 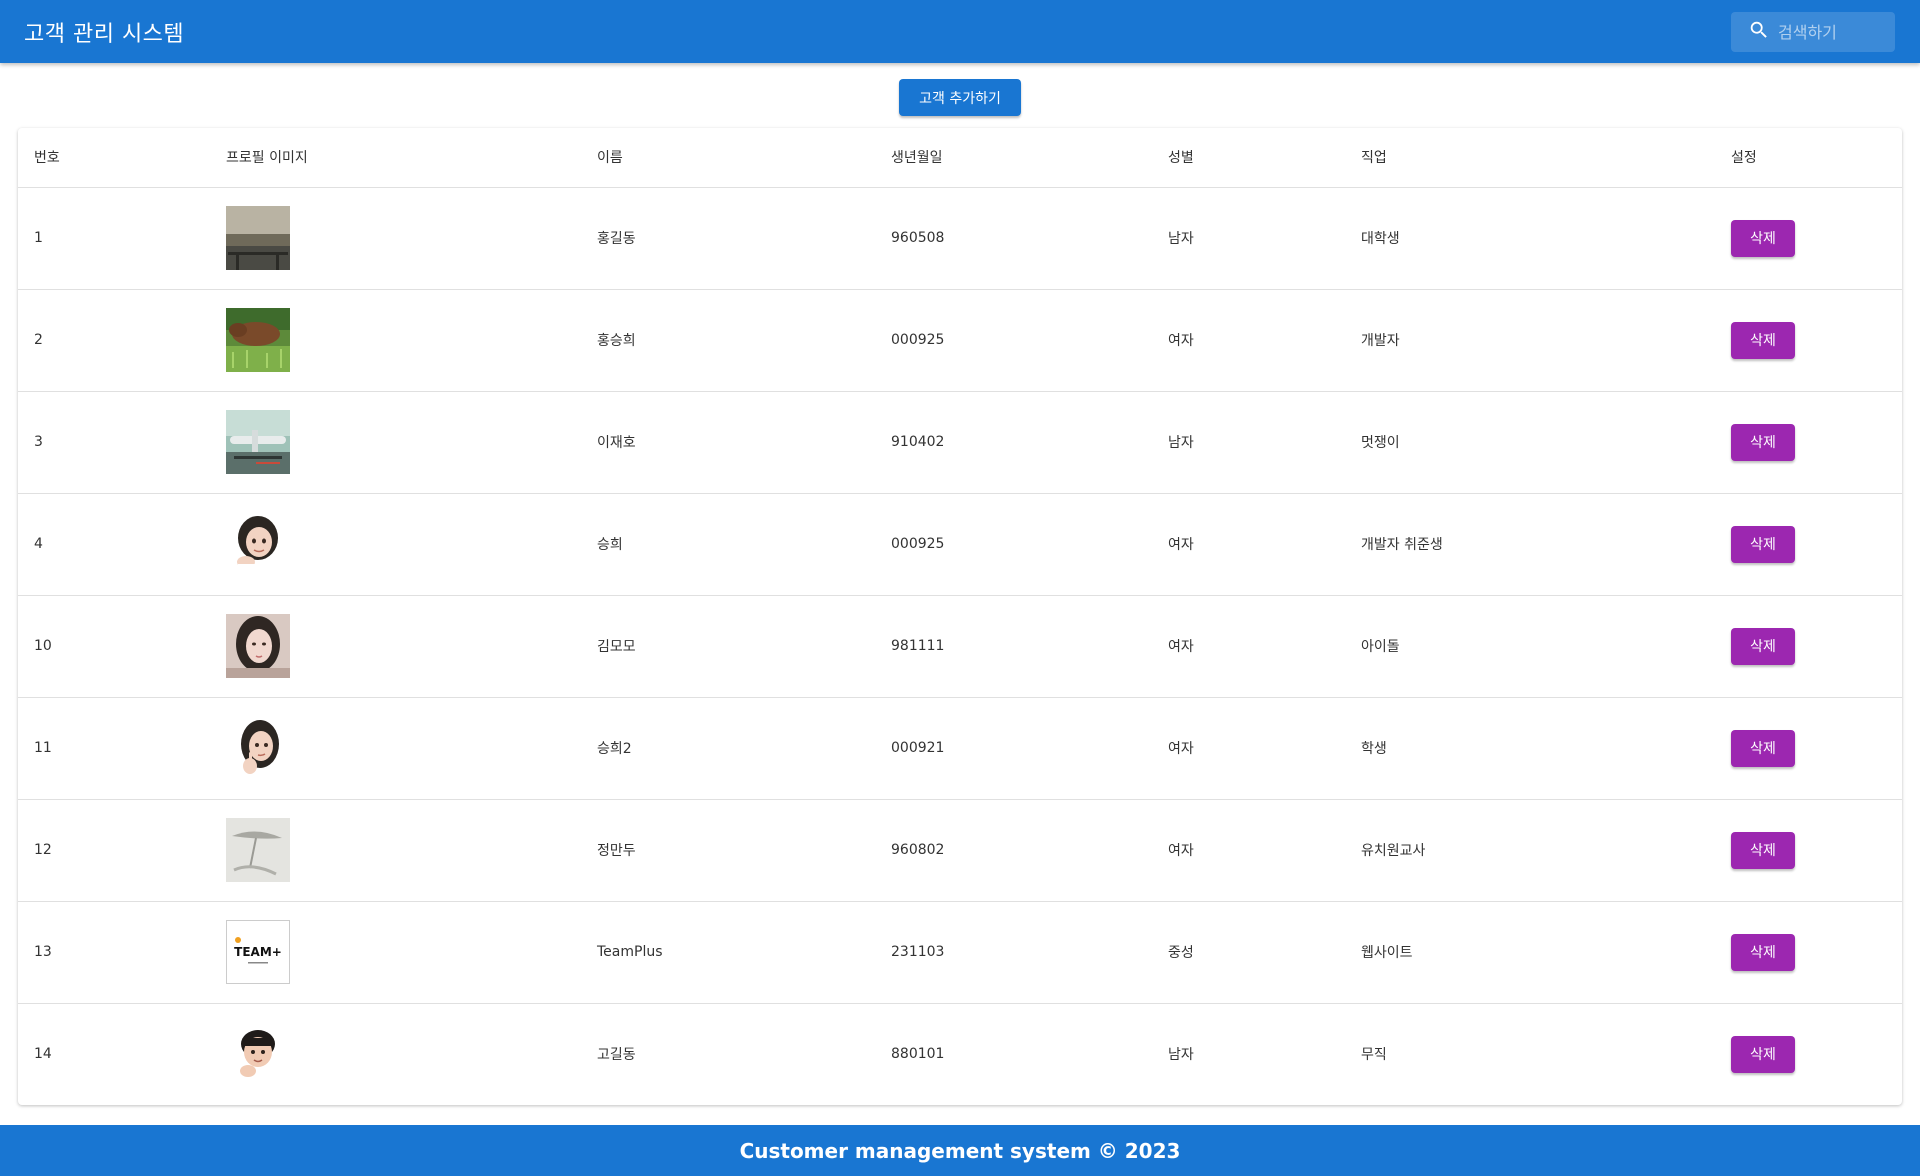 What do you see at coordinates (728, 544) in the screenshot?
I see `cell-name: 승희` at bounding box center [728, 544].